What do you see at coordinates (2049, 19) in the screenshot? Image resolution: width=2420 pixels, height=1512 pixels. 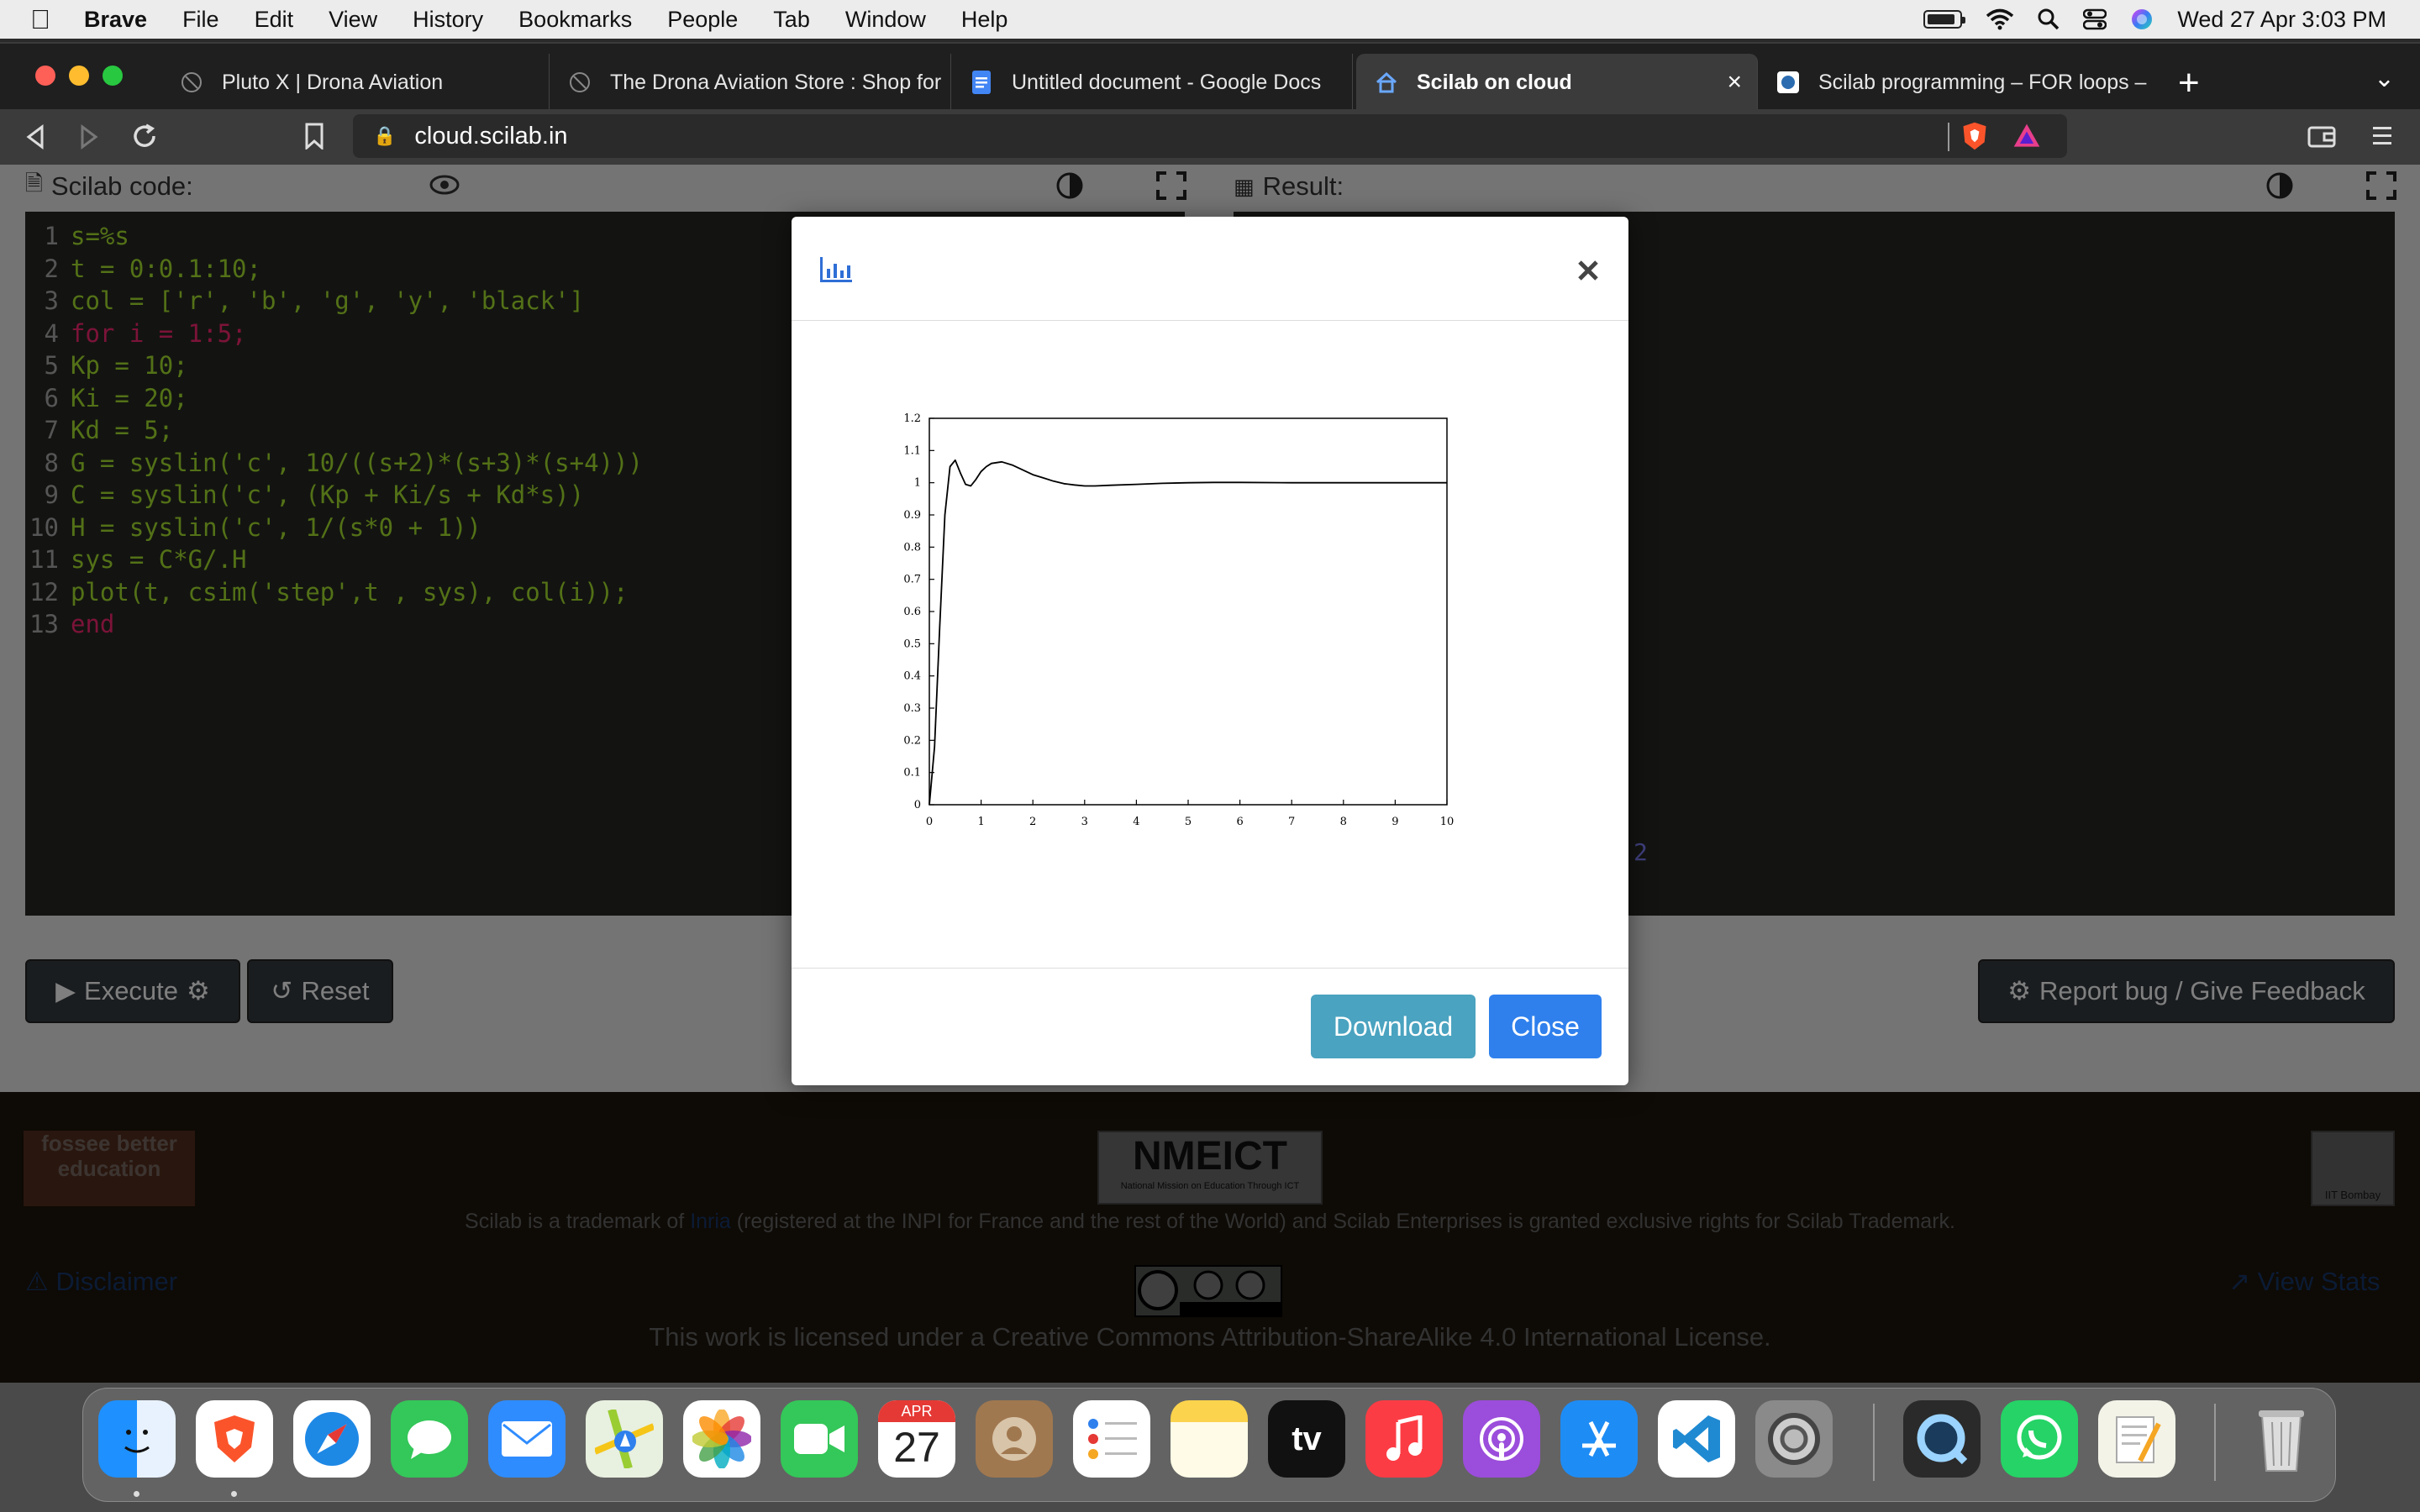 I see `spotlight-search-icon` at bounding box center [2049, 19].